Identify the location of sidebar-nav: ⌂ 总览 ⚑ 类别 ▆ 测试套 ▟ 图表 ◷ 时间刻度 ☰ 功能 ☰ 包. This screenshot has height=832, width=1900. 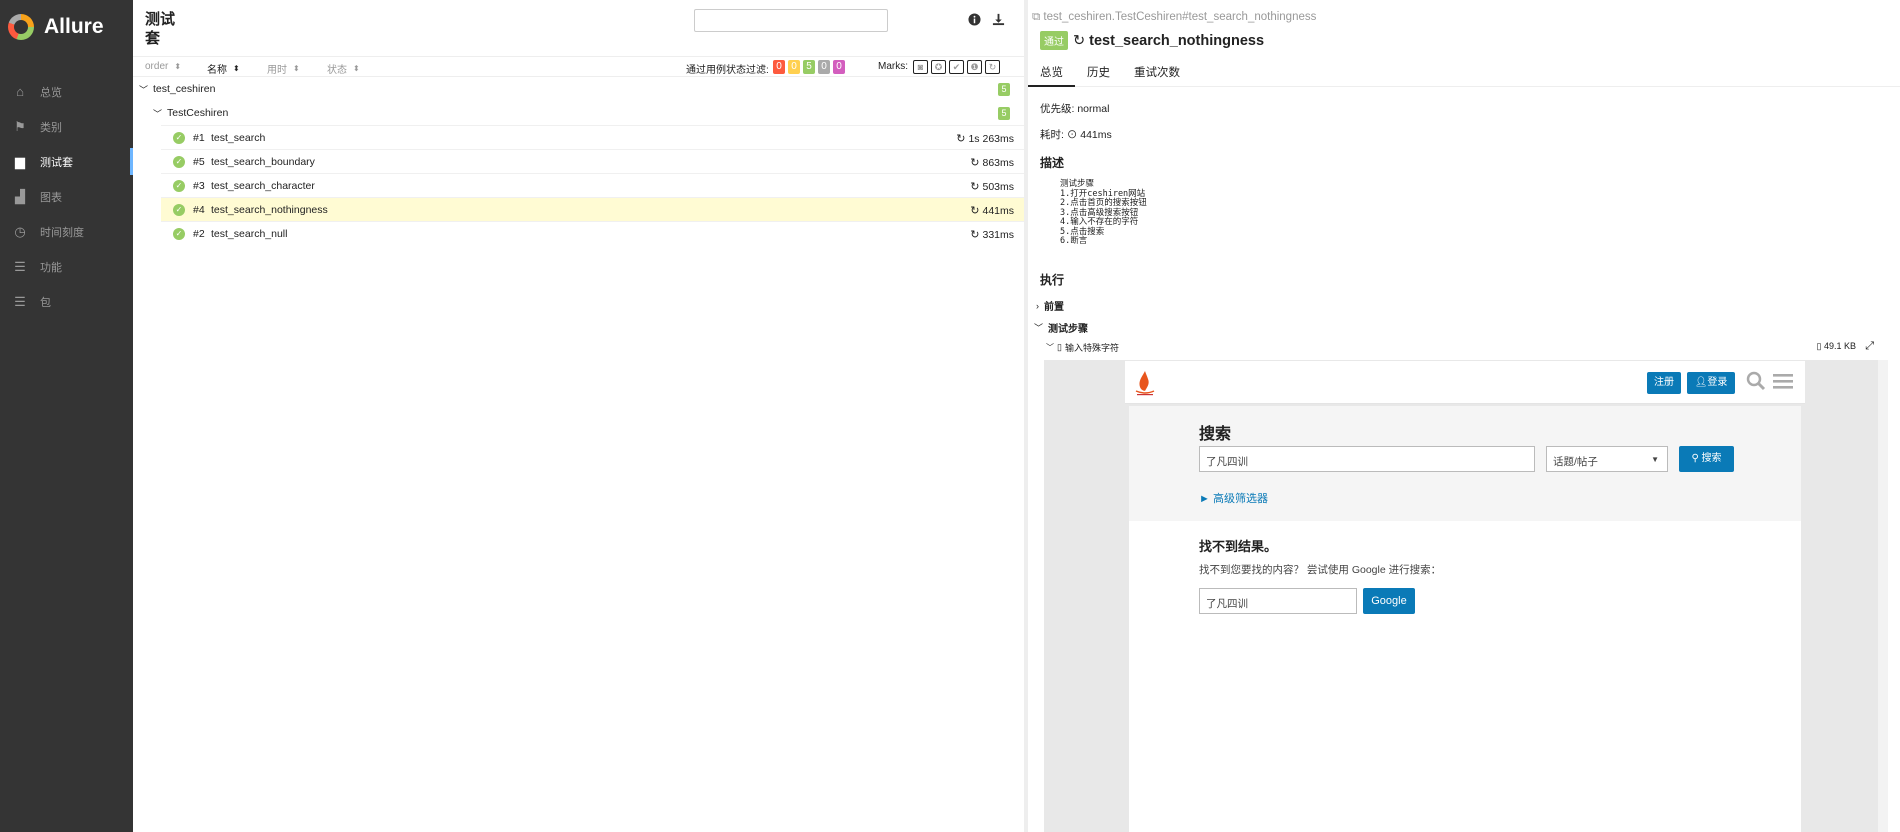
(66, 196).